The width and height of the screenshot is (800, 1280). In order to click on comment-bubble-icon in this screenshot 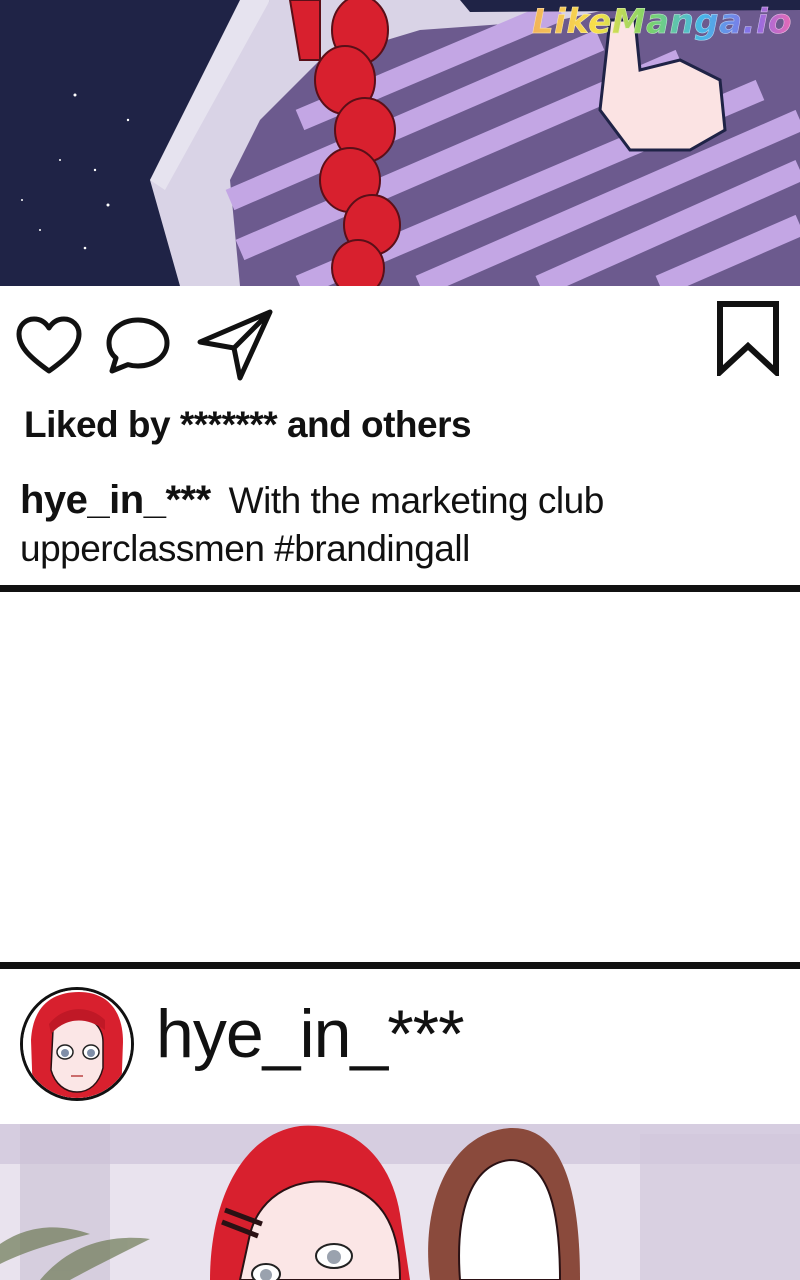, I will do `click(138, 346)`.